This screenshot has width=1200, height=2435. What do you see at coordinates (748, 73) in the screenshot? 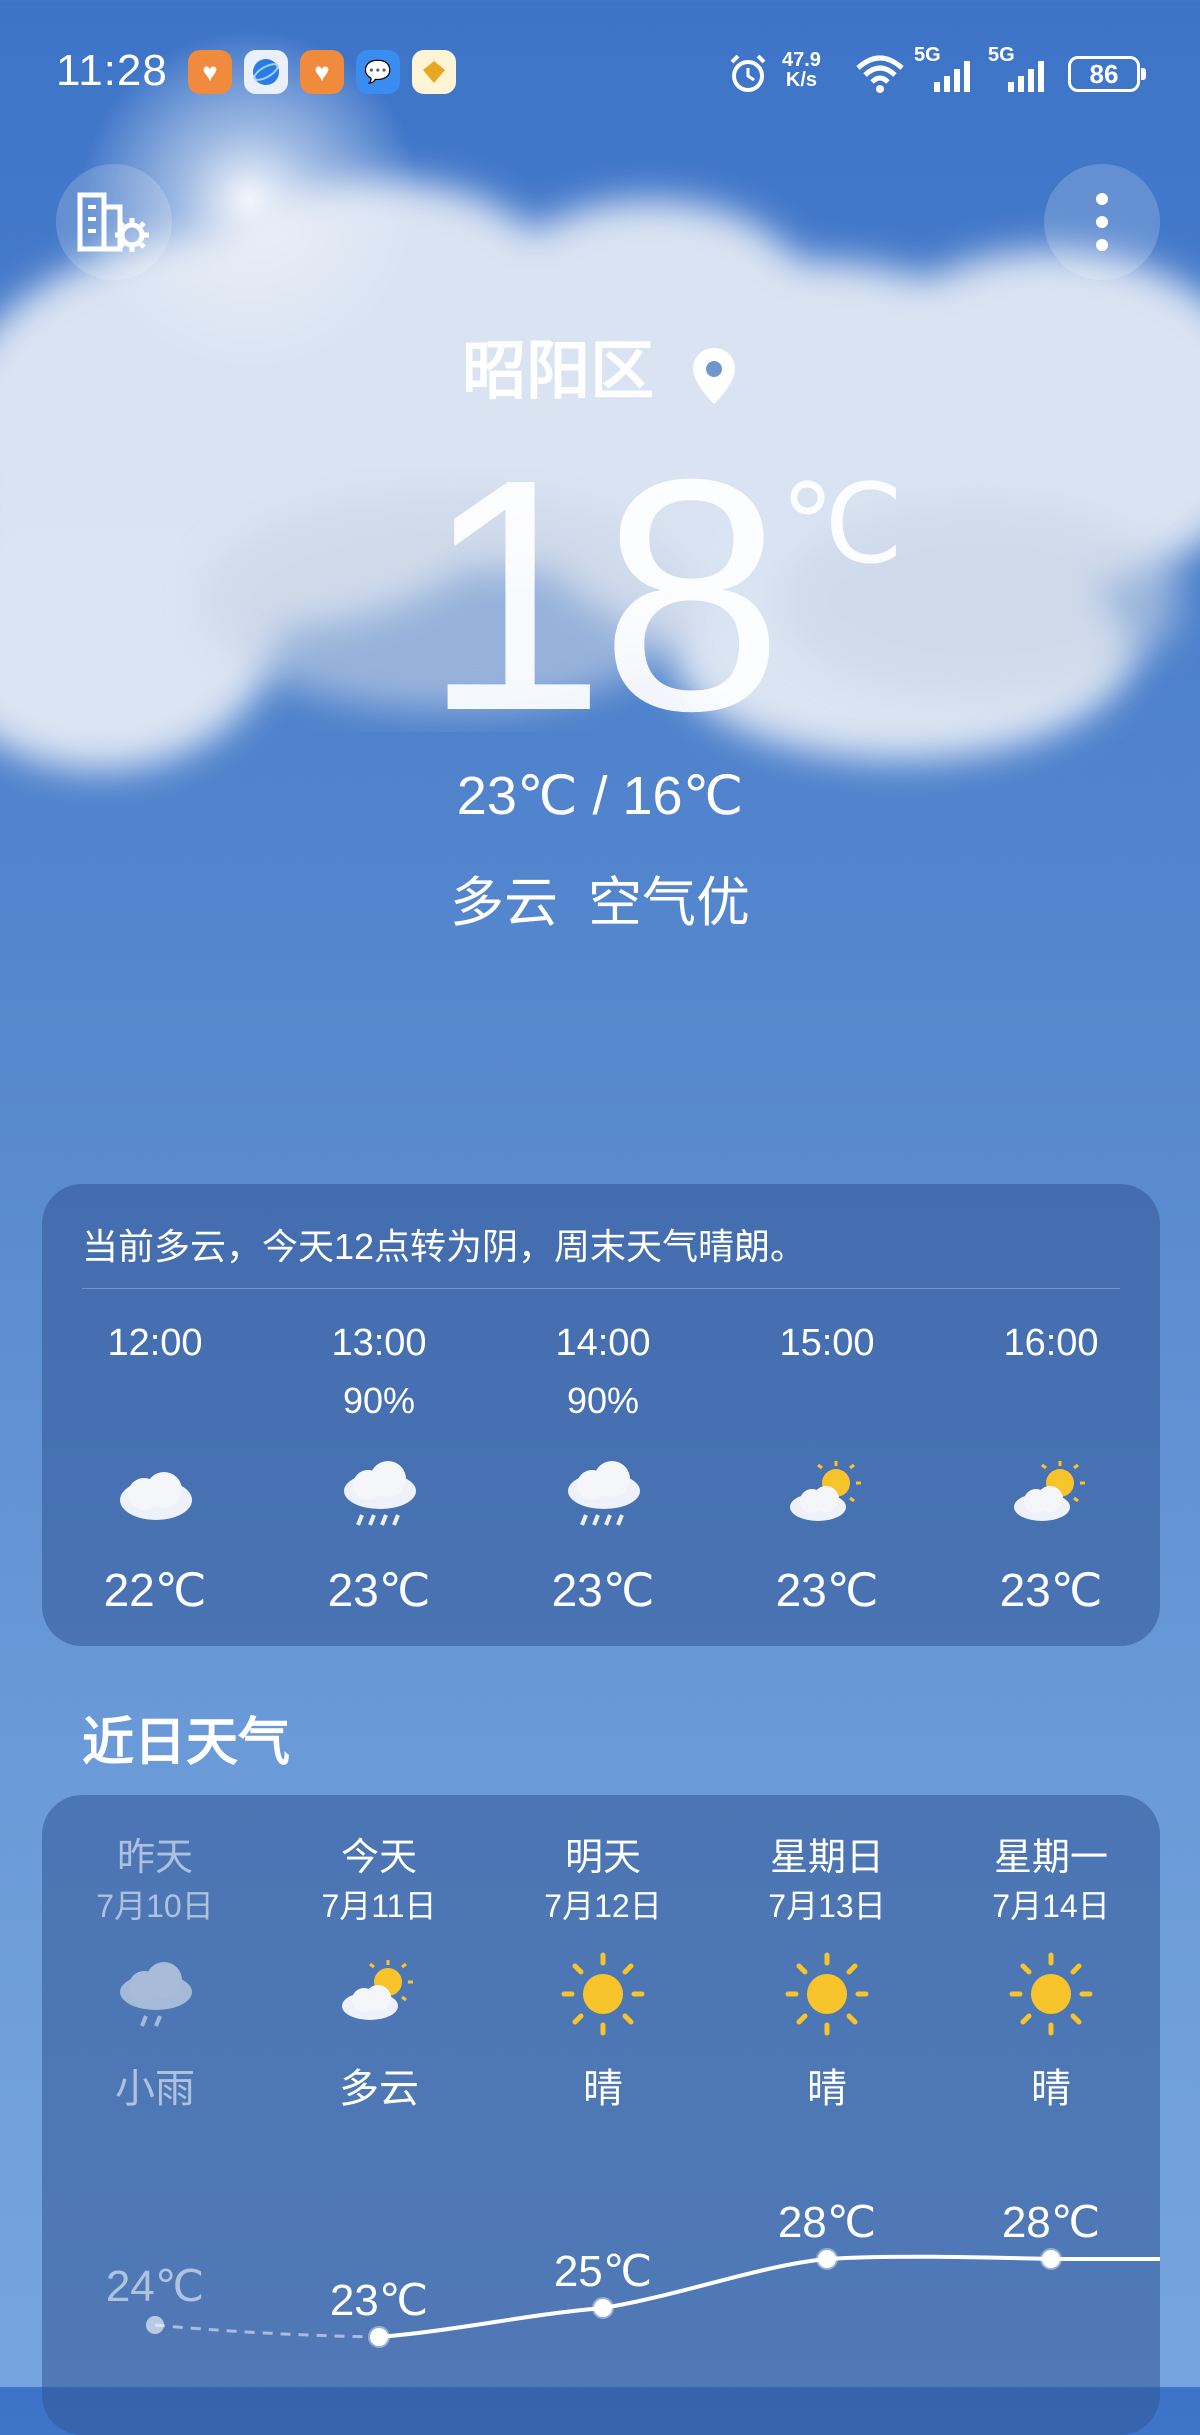
I see `alarm-icon` at bounding box center [748, 73].